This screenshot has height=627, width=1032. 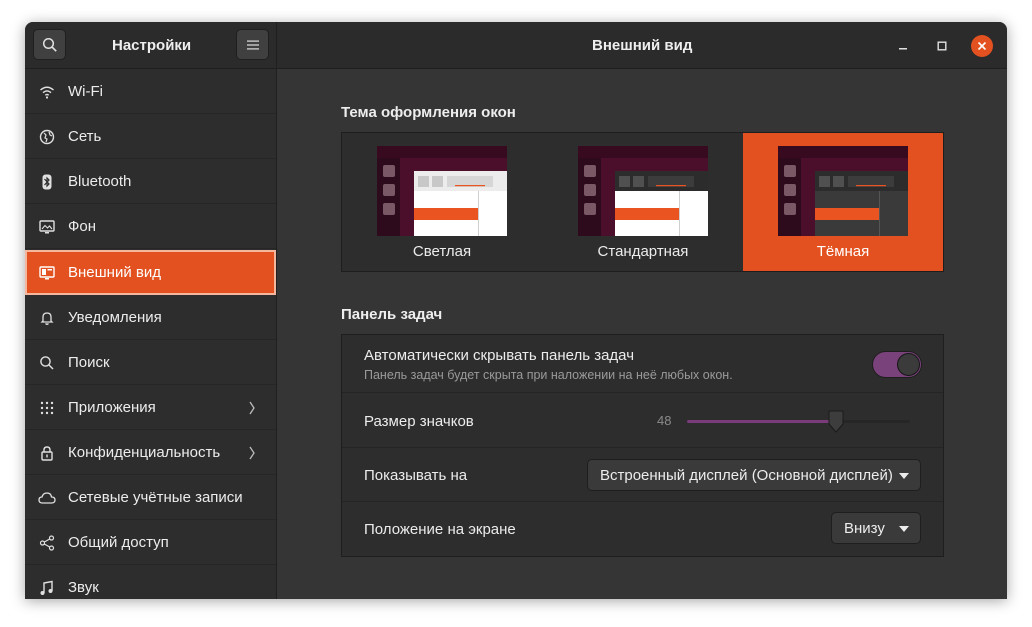 What do you see at coordinates (85, 91) in the screenshot?
I see `sidebar-item-label: Wi-Fi` at bounding box center [85, 91].